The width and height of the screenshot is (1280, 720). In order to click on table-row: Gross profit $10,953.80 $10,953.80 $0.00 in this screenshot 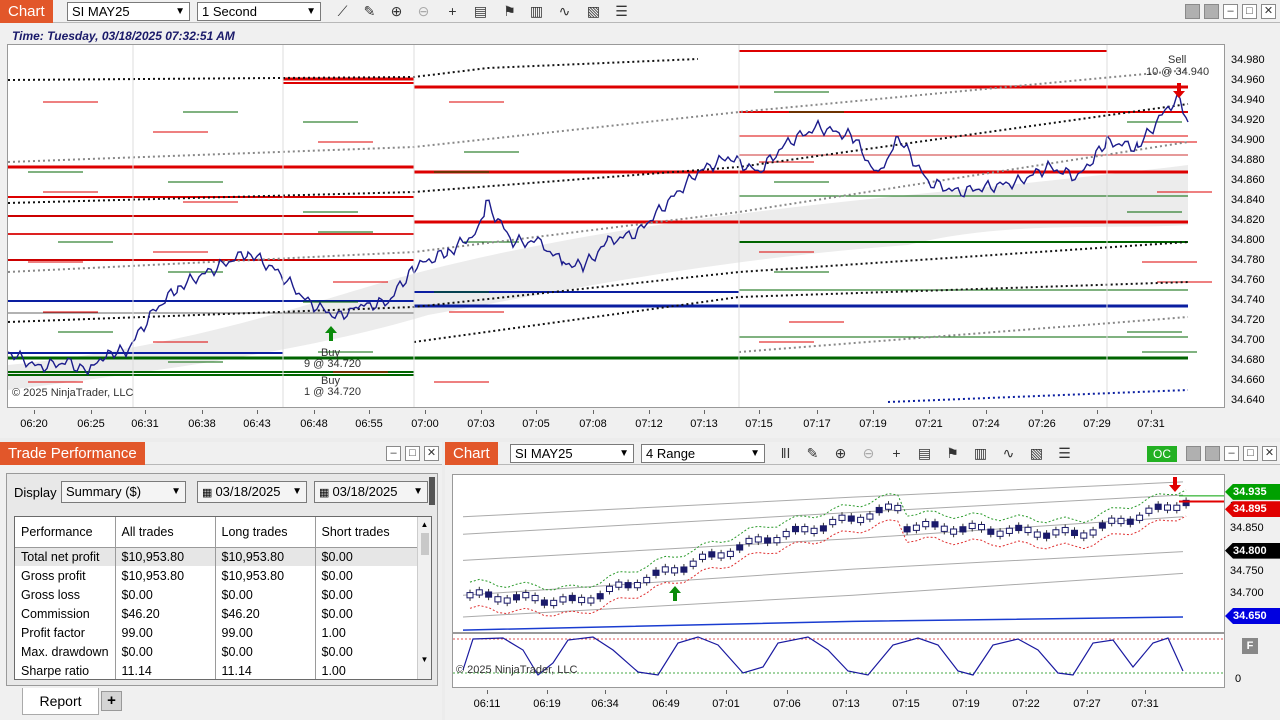, I will do `click(216, 575)`.